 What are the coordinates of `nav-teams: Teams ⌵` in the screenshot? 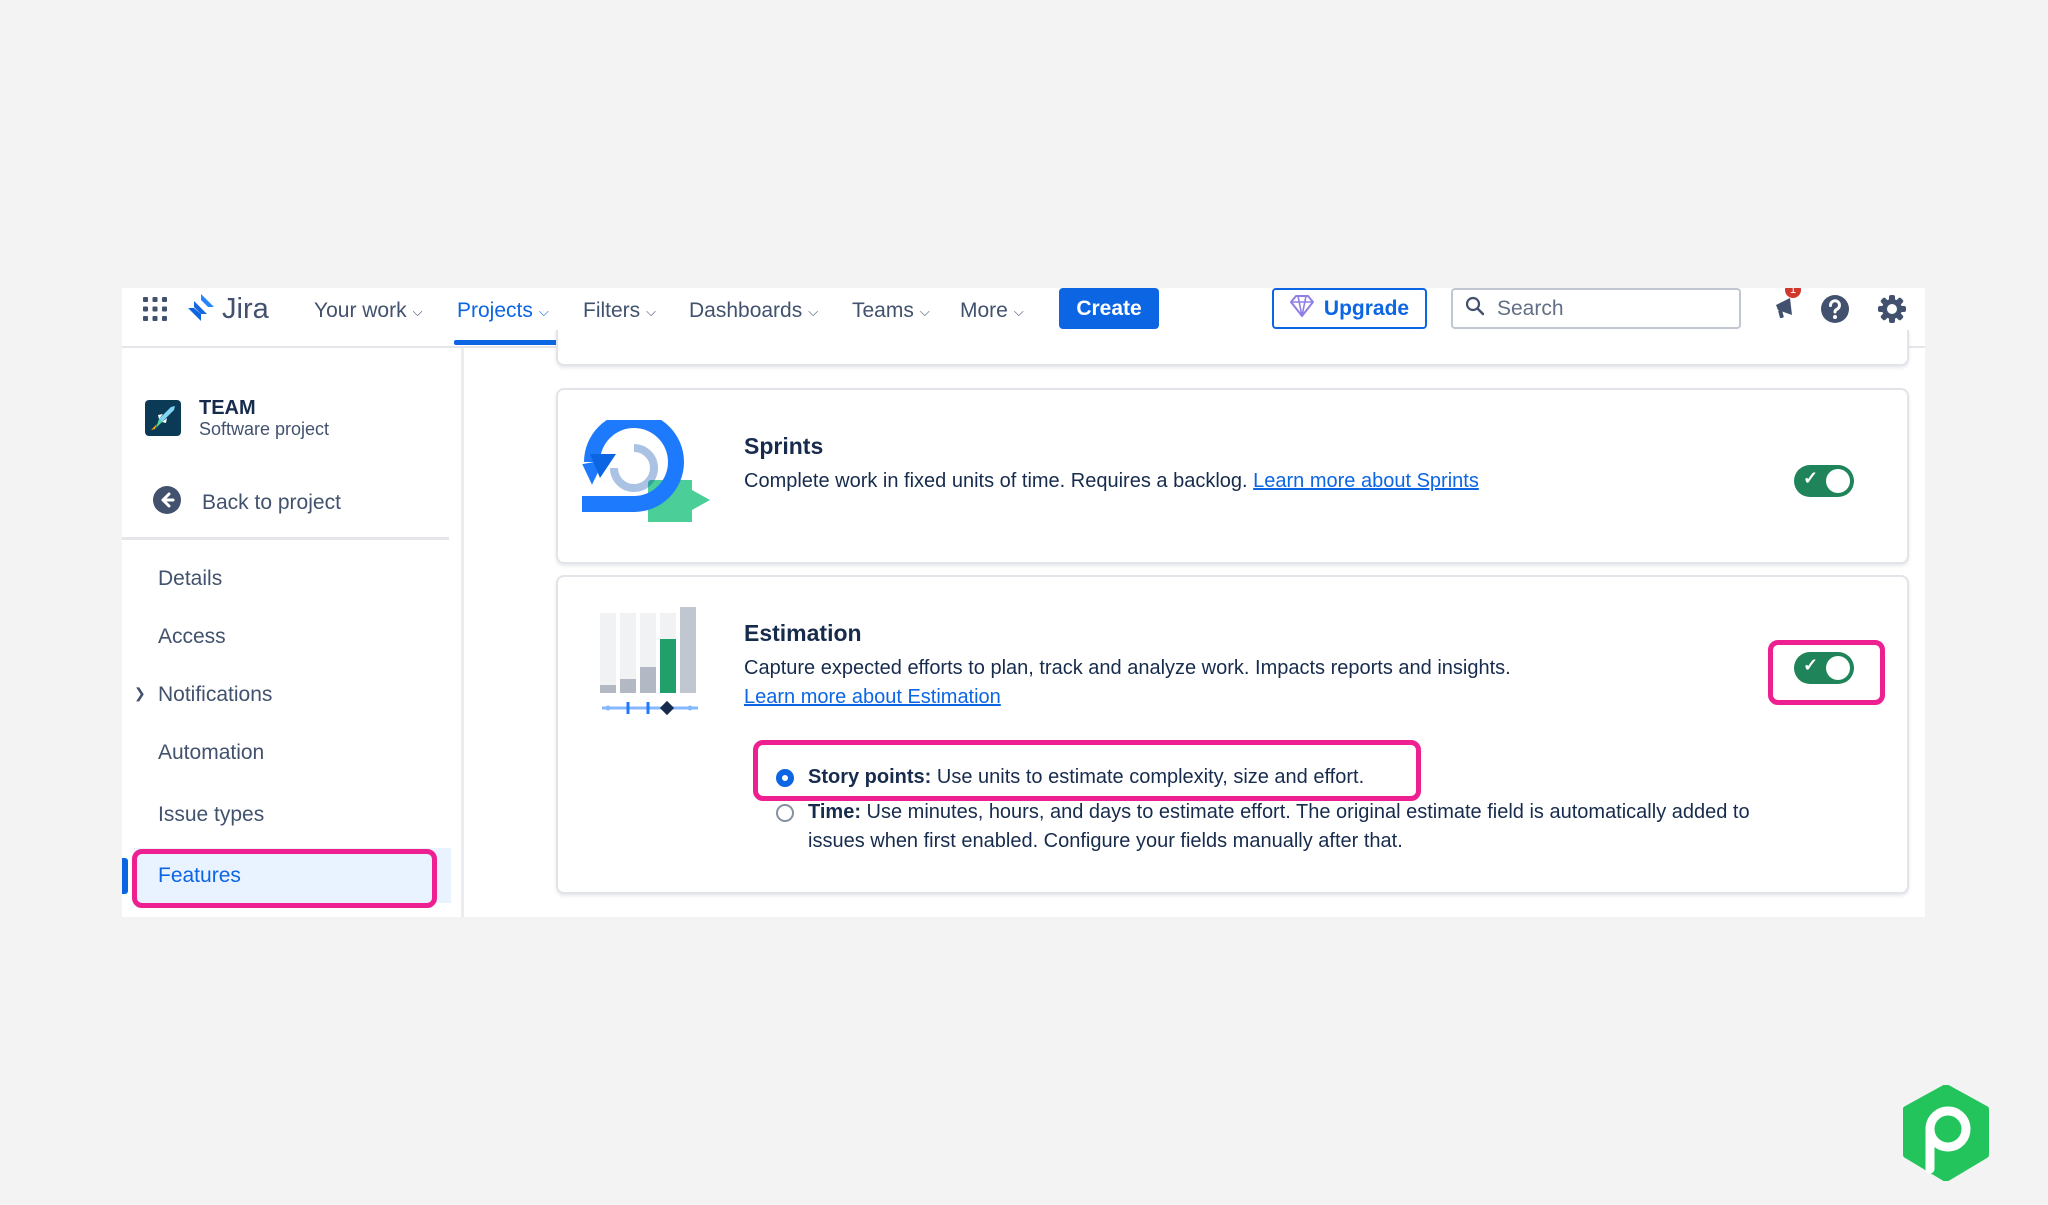 It's located at (891, 311).